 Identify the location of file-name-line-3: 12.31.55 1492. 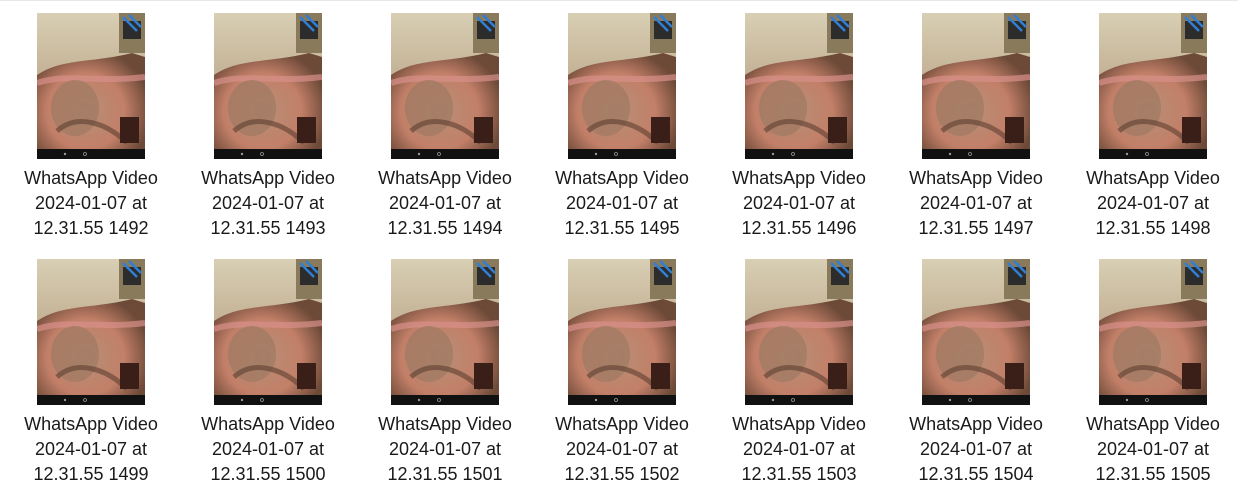
(91, 228).